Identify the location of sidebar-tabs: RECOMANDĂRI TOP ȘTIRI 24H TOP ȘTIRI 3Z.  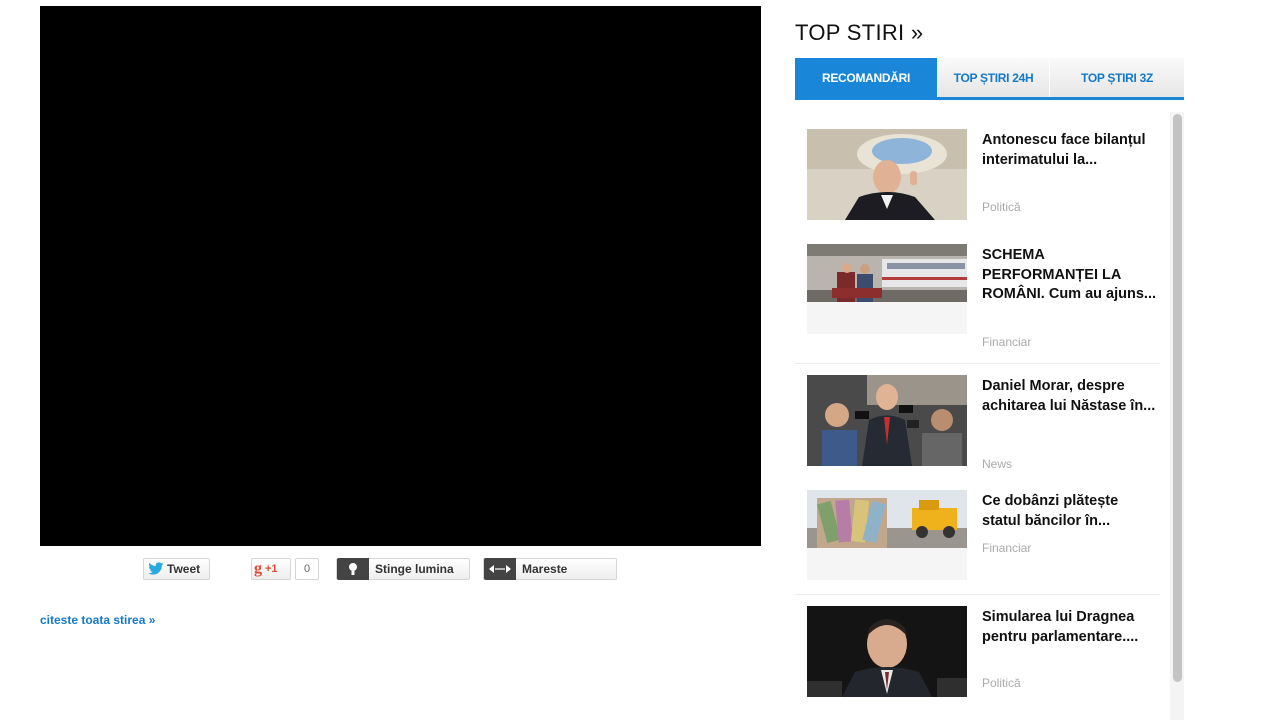
(989, 79).